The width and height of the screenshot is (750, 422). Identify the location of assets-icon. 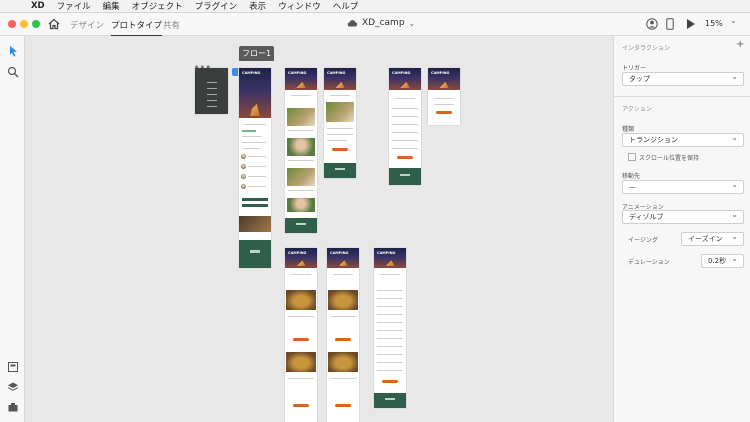
(13, 367).